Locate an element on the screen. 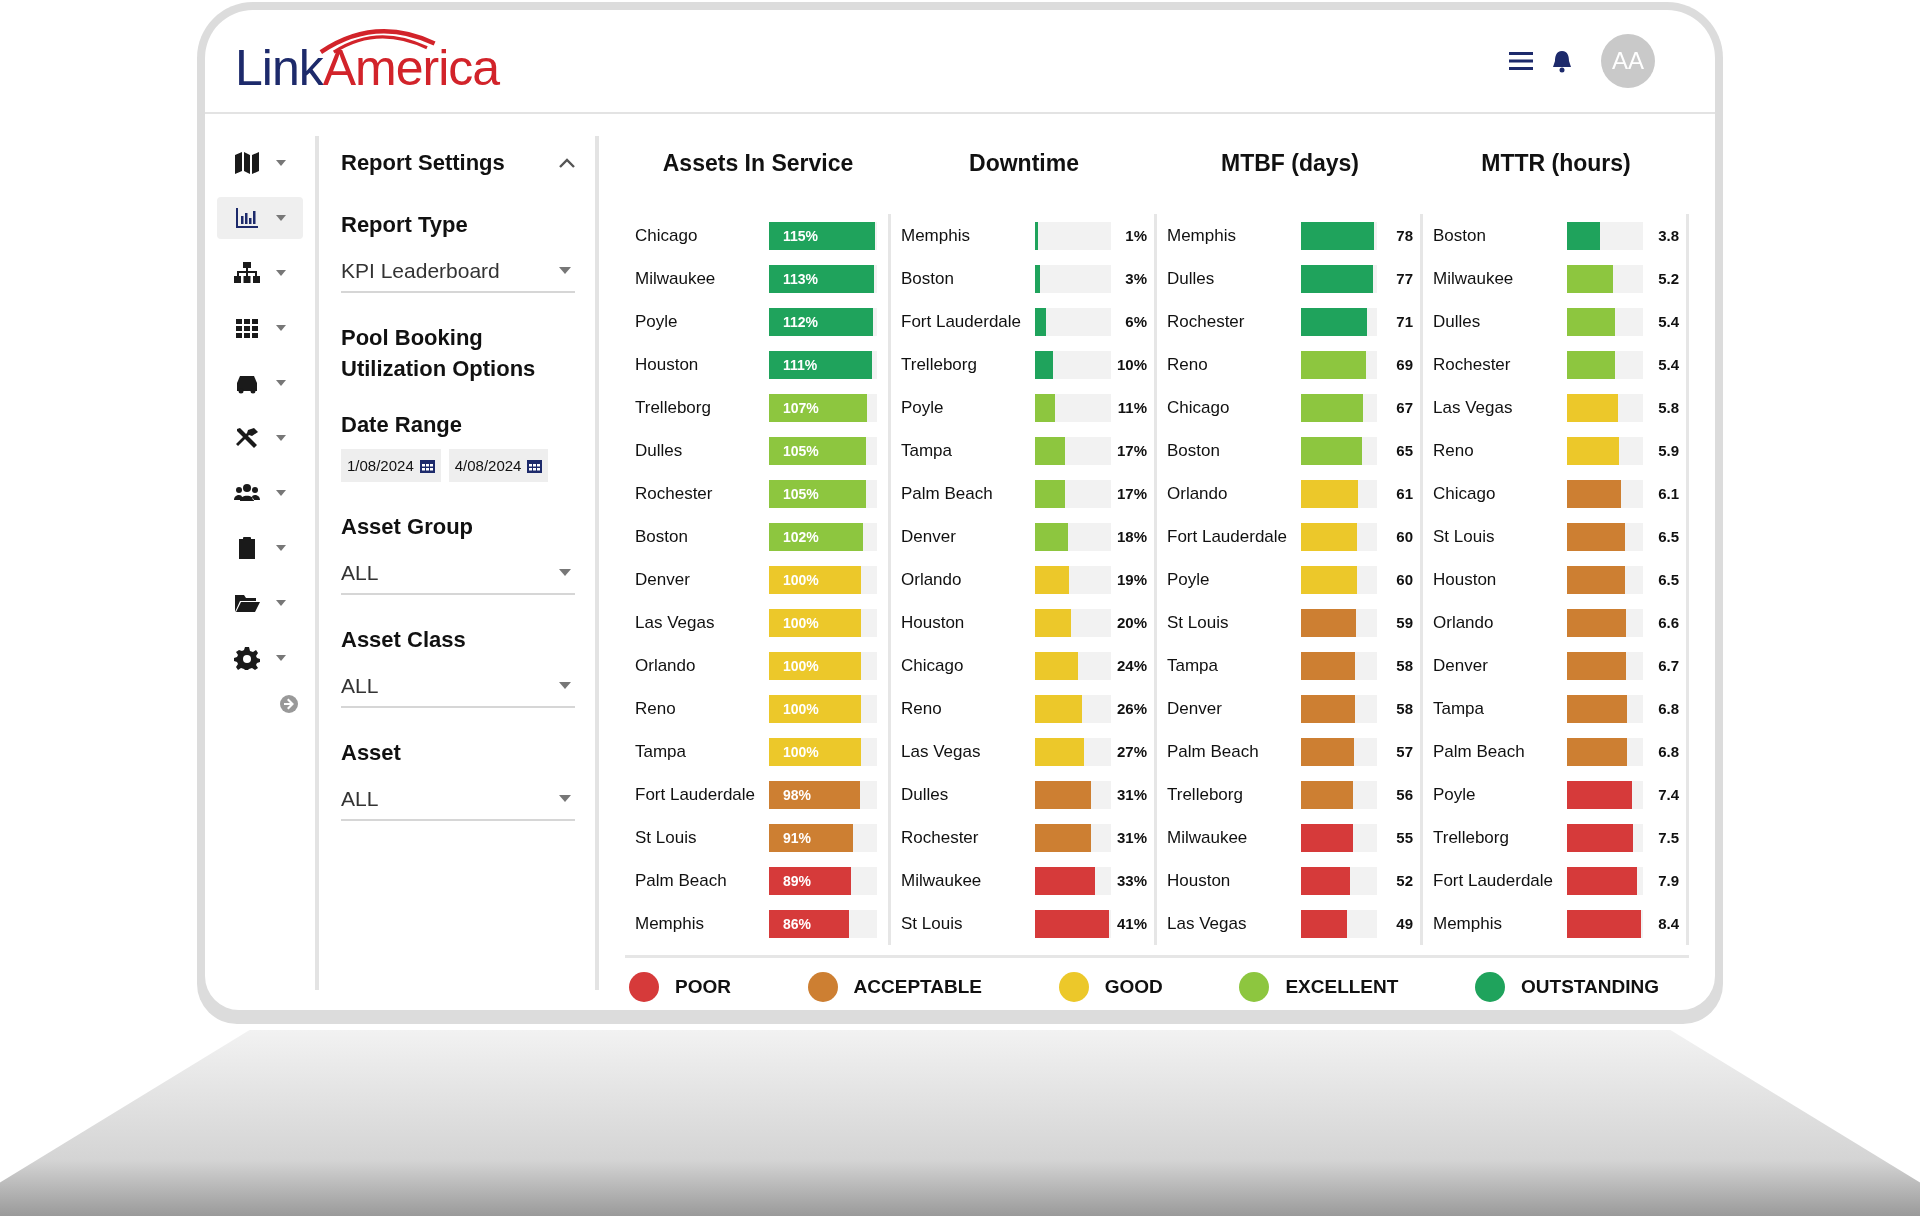 The image size is (1920, 1216). column-heading: Downtime is located at coordinates (1024, 164).